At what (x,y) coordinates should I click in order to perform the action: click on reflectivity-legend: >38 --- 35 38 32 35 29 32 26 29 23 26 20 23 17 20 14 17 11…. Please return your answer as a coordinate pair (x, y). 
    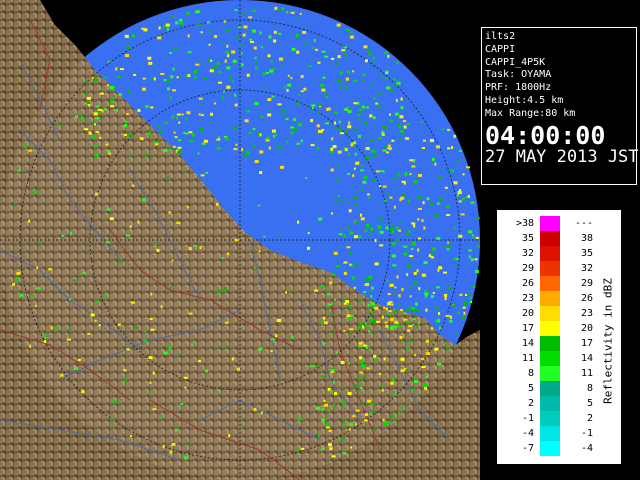
    Looking at the image, I should click on (559, 337).